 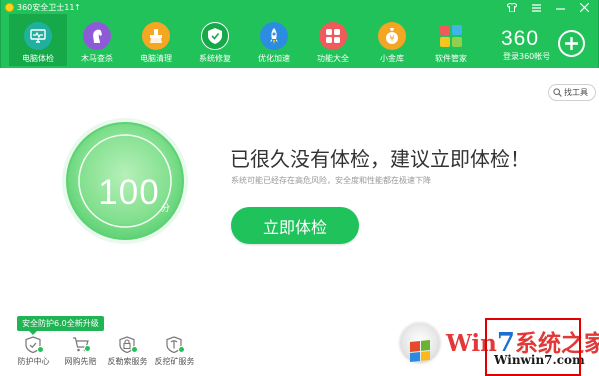 What do you see at coordinates (34, 345) in the screenshot?
I see `shield-center-icon` at bounding box center [34, 345].